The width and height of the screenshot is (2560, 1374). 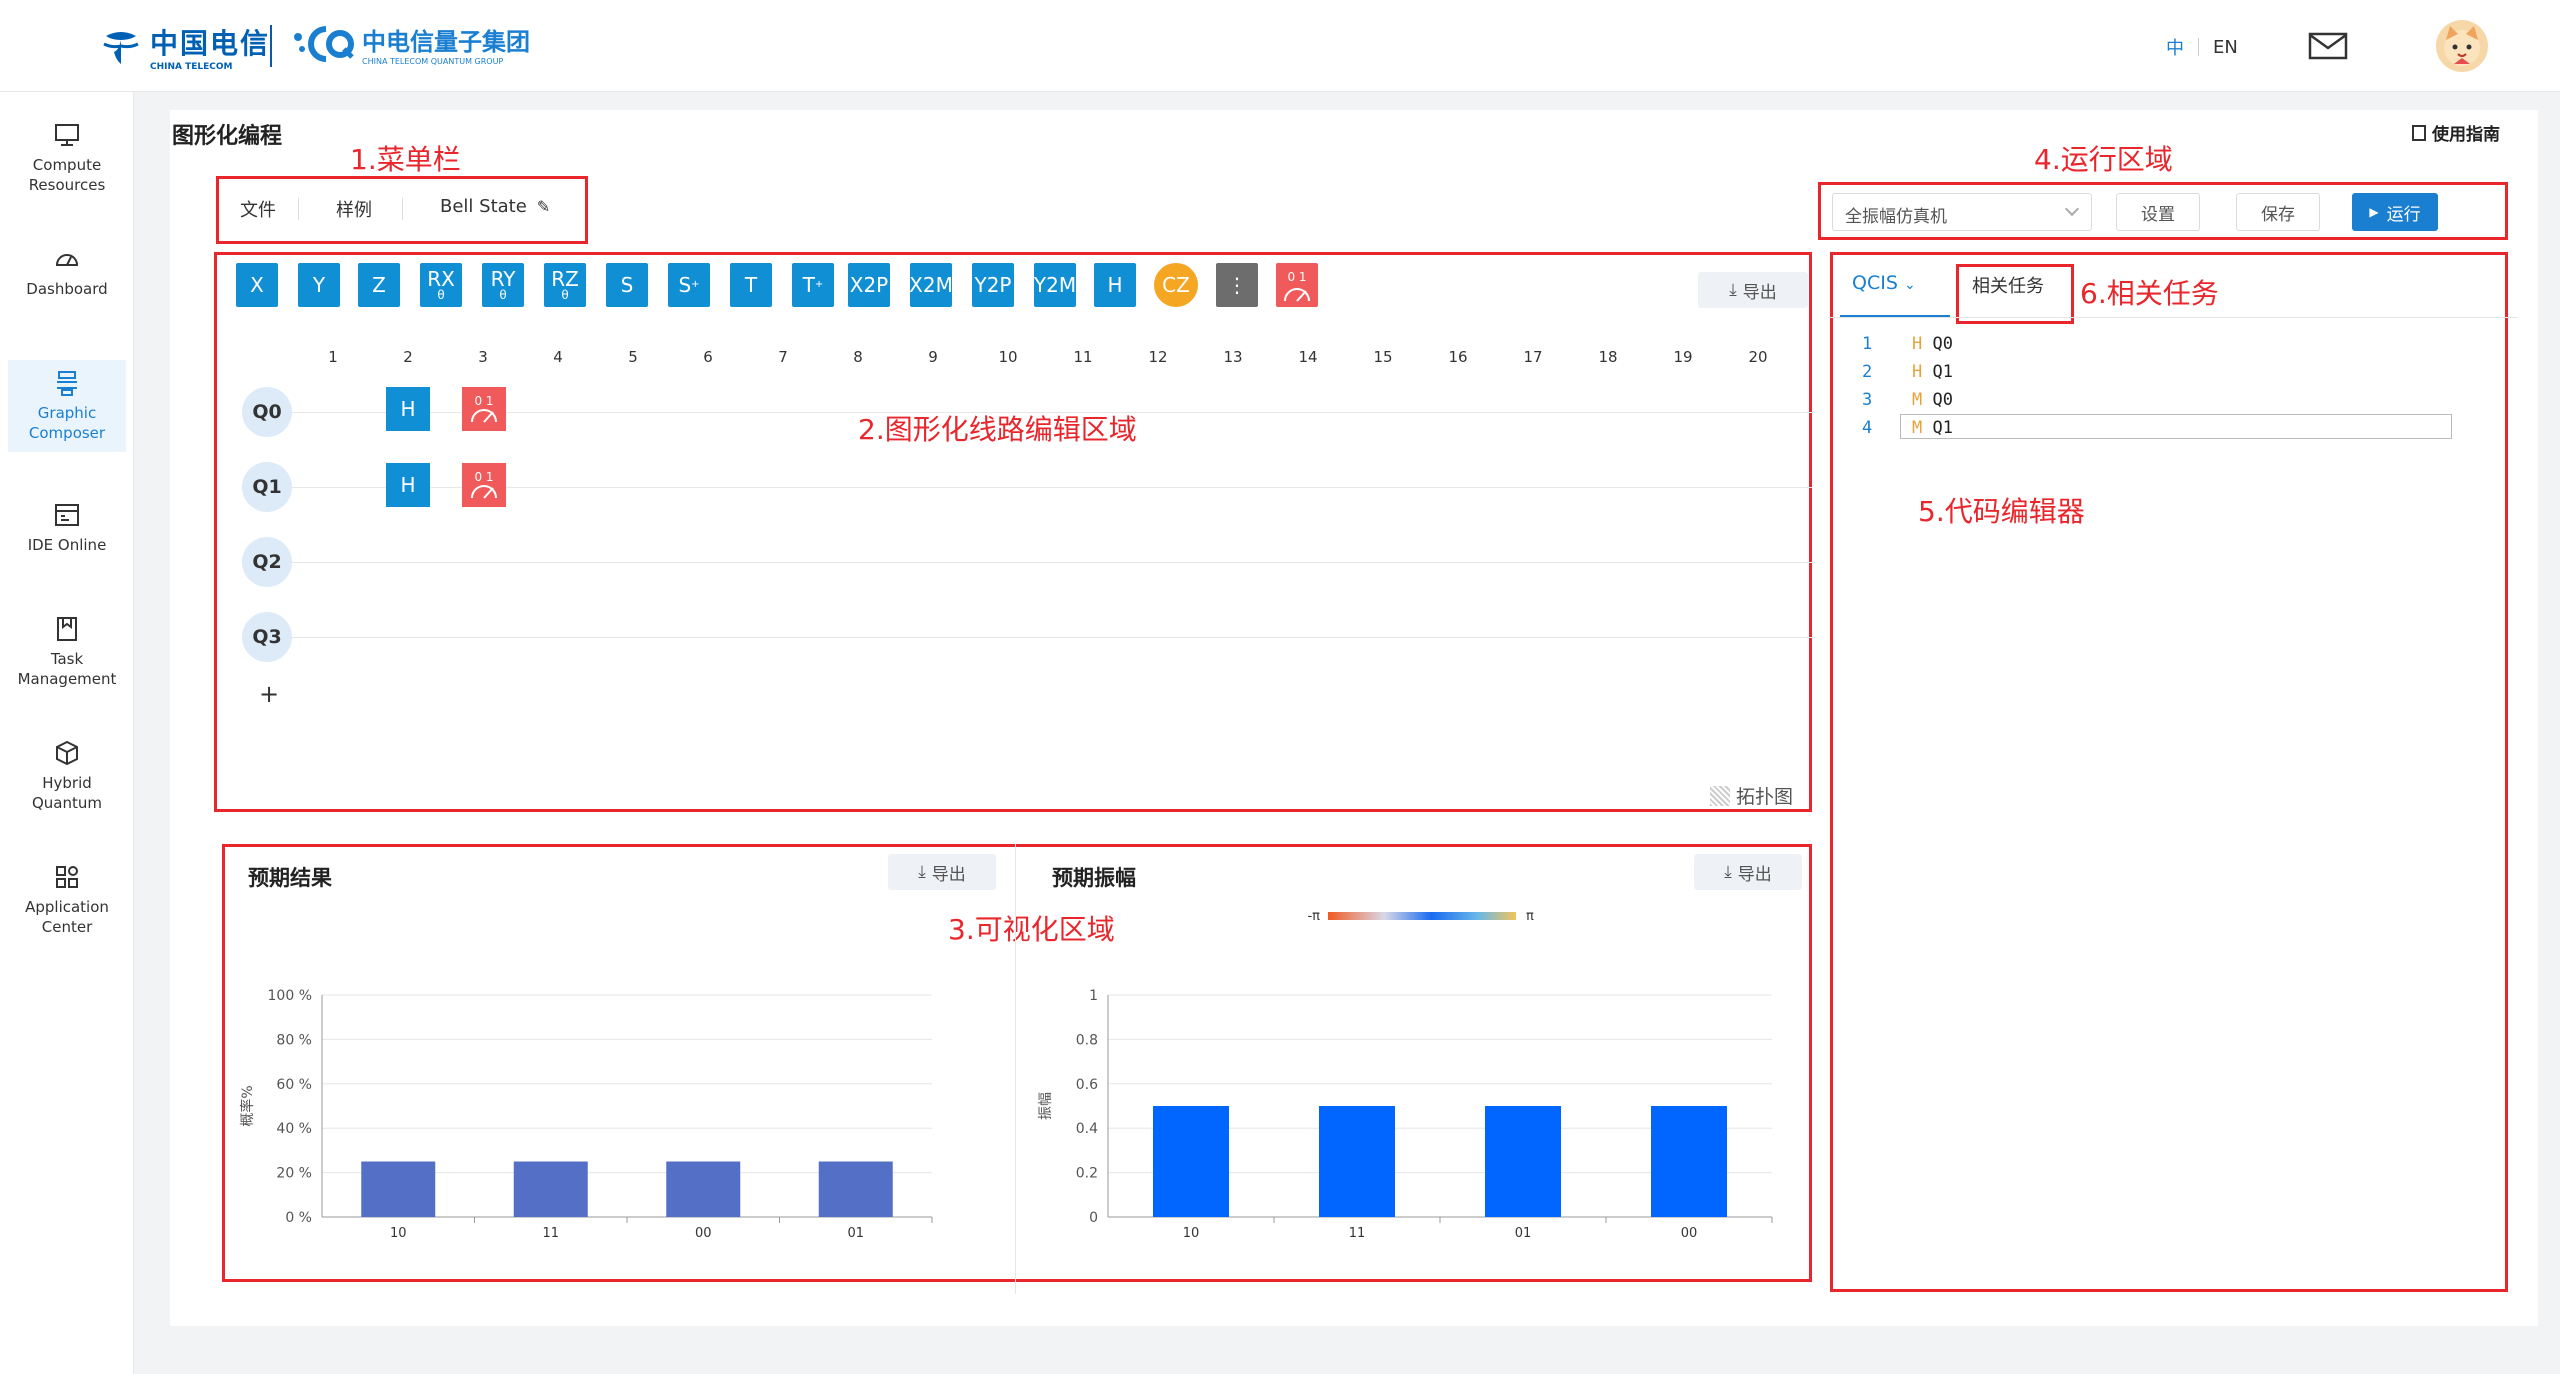 What do you see at coordinates (1942, 400) in the screenshot?
I see `code-arg: Q0` at bounding box center [1942, 400].